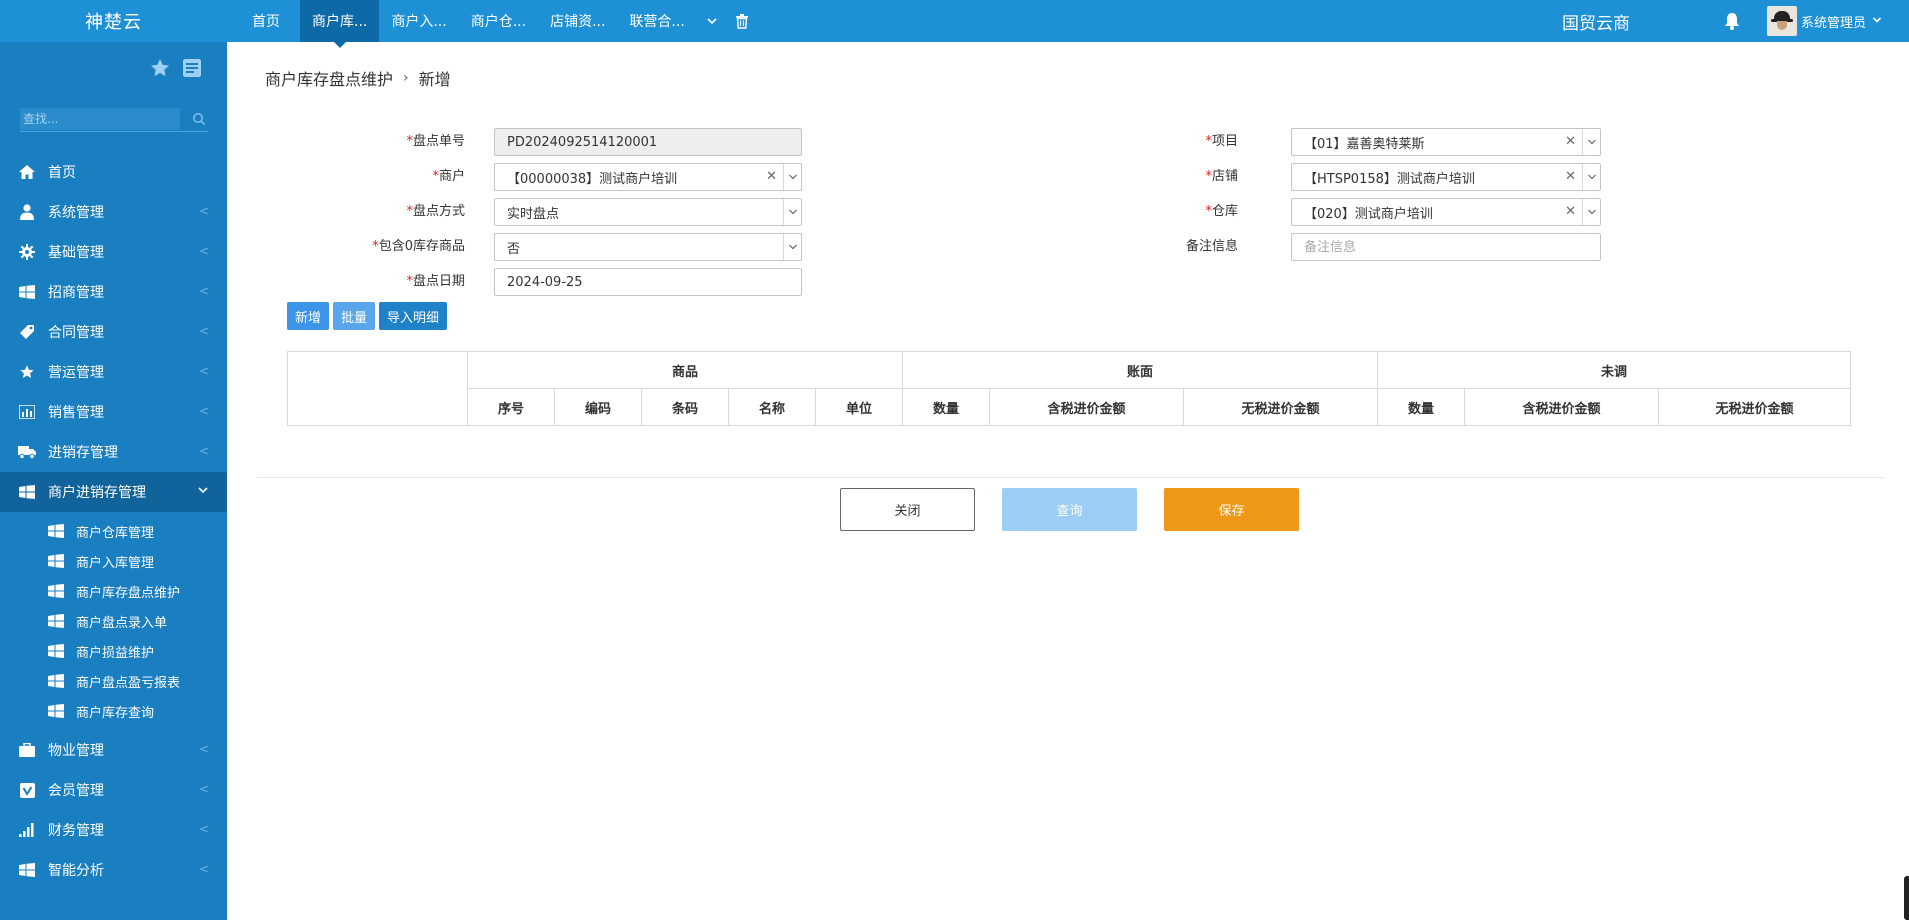  What do you see at coordinates (113, 412) in the screenshot?
I see `sidebar-item-sales: 销售管理 <` at bounding box center [113, 412].